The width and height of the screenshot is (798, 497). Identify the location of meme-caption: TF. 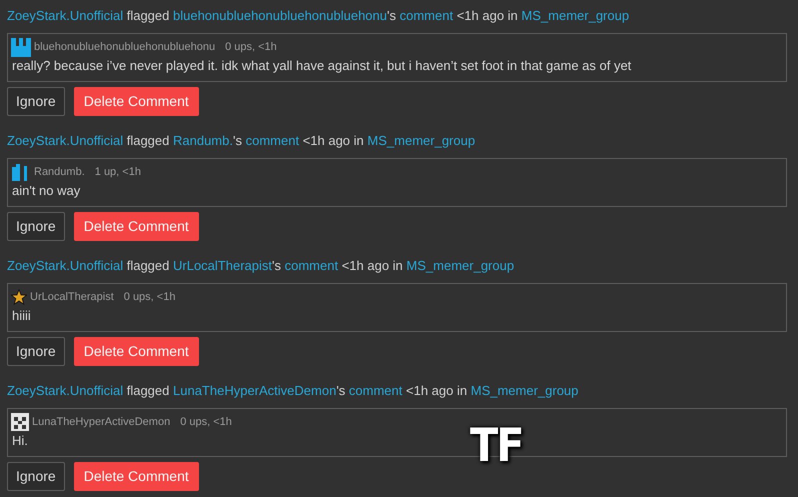
(496, 445).